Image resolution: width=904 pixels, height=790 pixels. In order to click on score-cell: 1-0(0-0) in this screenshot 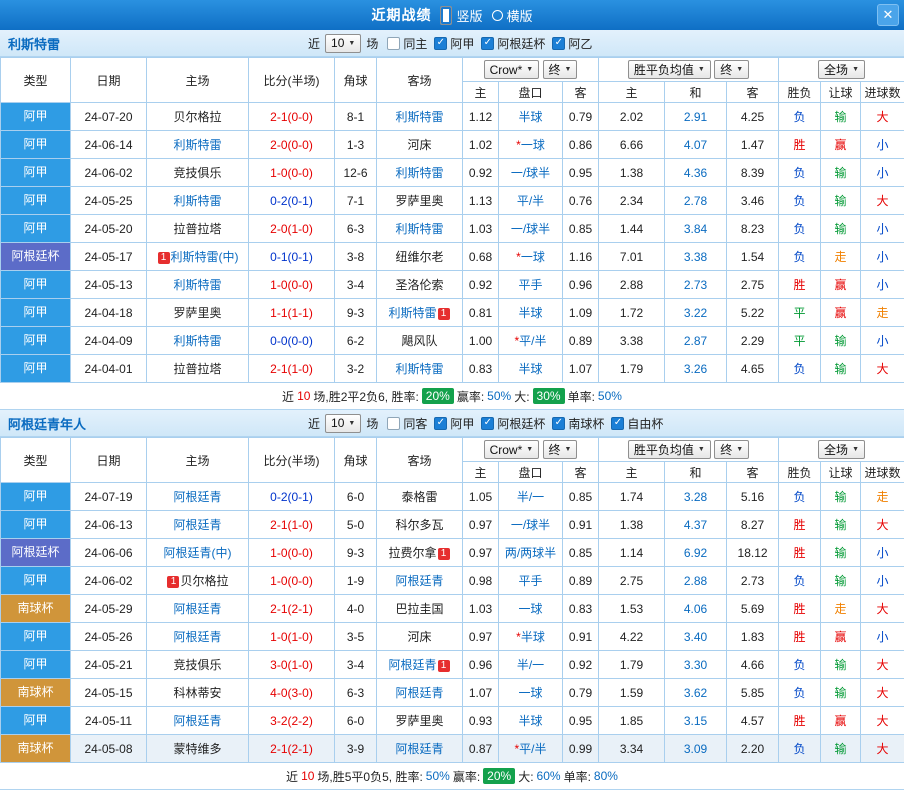, I will do `click(292, 285)`.